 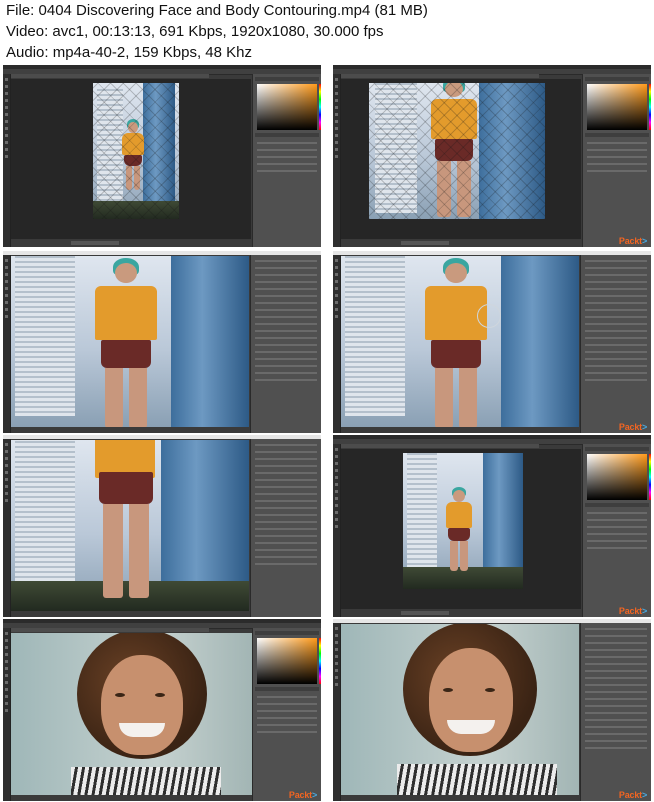 I want to click on thumbnail-6: Packt>, so click(x=492, y=526).